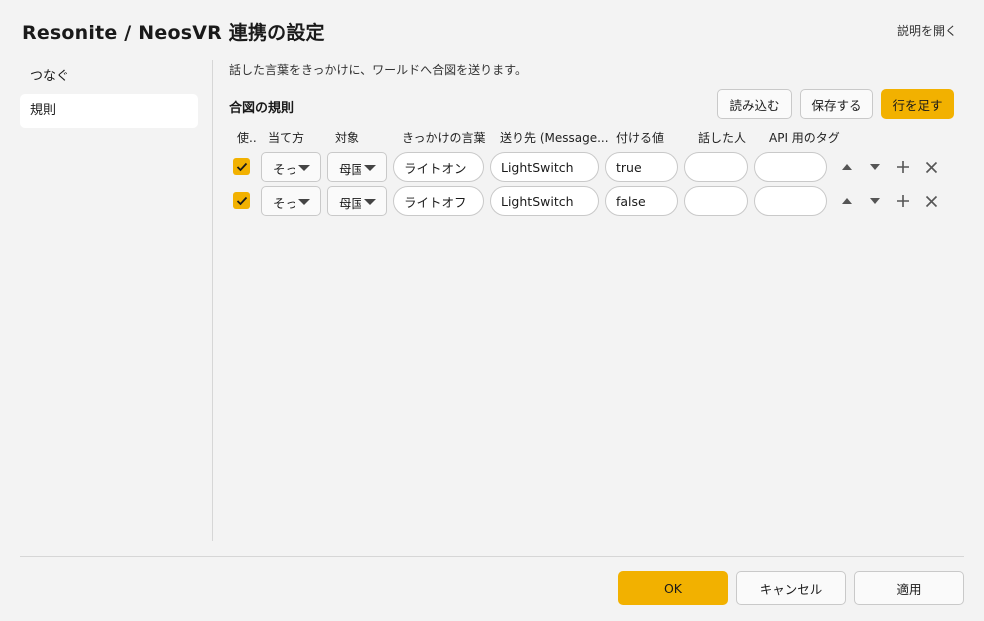 The width and height of the screenshot is (984, 621). I want to click on sidebar-item-connect: つなぐ, so click(109, 77).